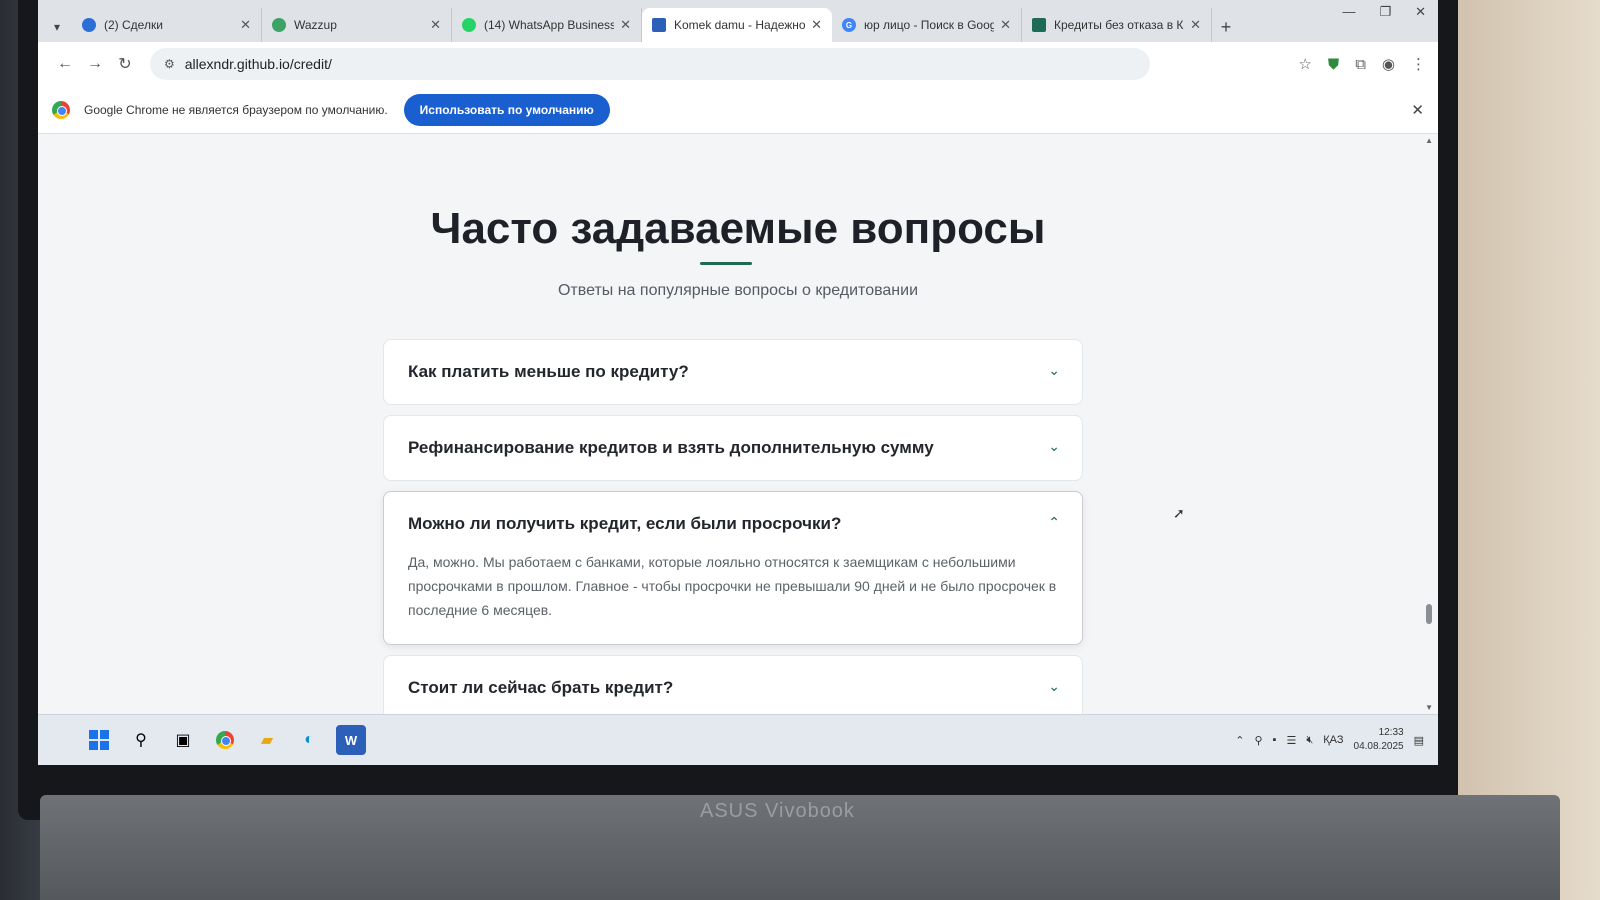 The image size is (1600, 900). Describe the element at coordinates (167, 25) in the screenshot. I see `tab-deals: (2) Сделки ✕` at that location.